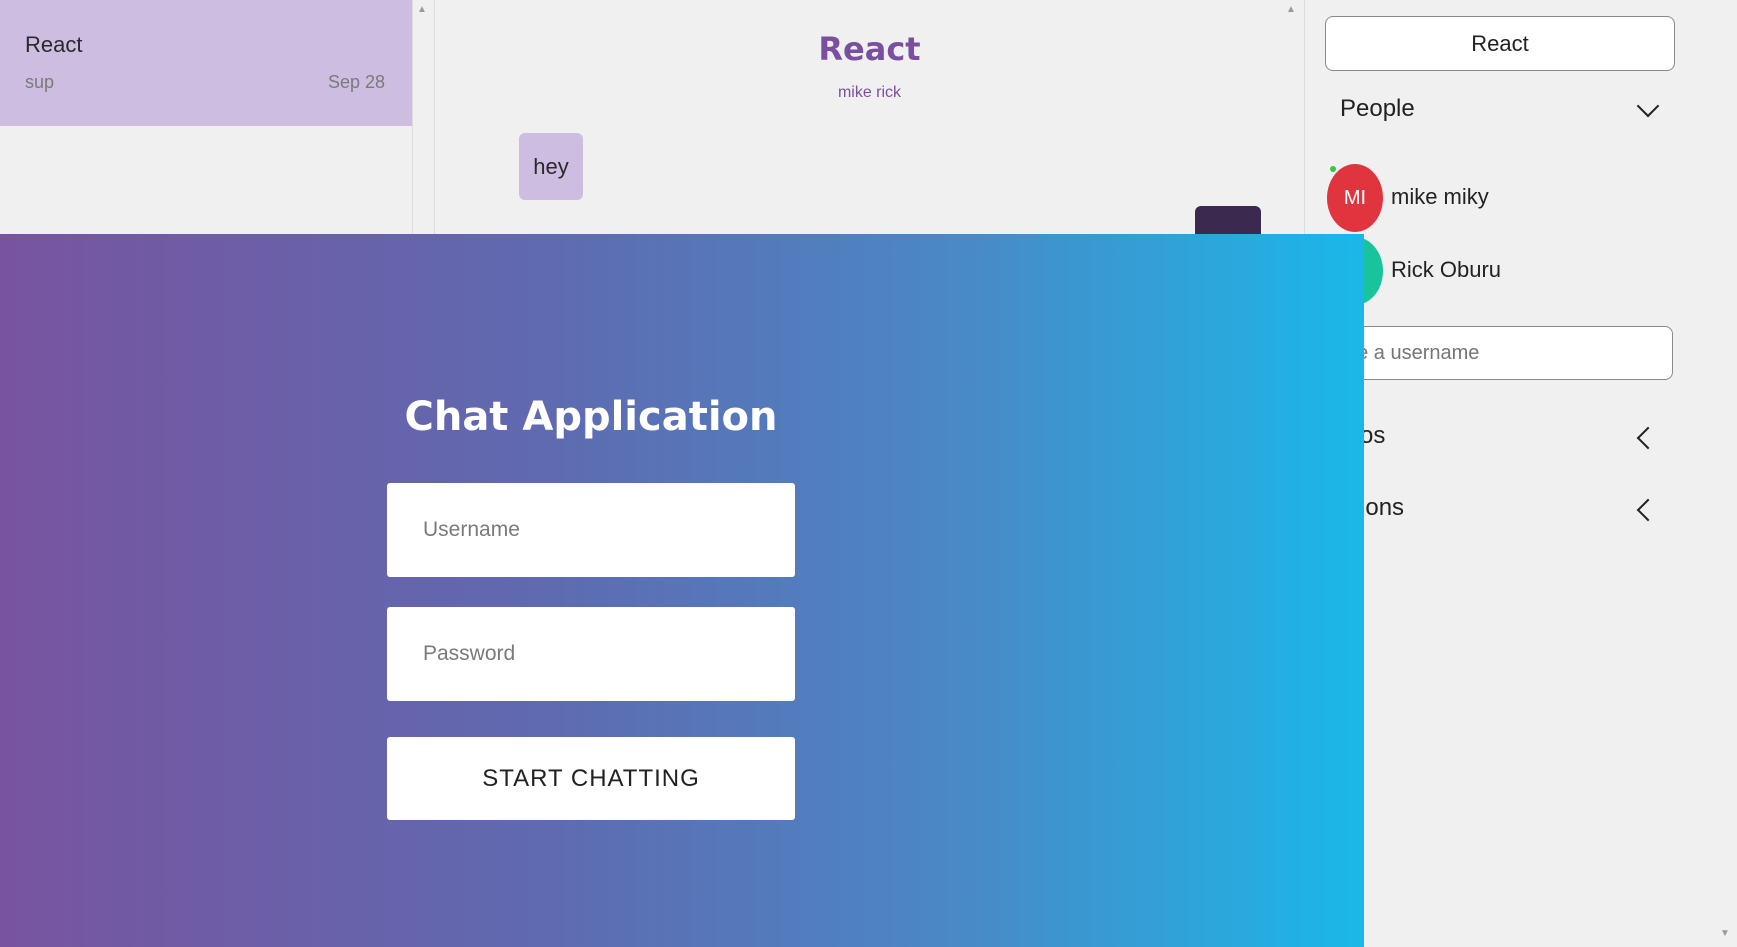  What do you see at coordinates (1648, 106) in the screenshot?
I see `chevron-down-icon` at bounding box center [1648, 106].